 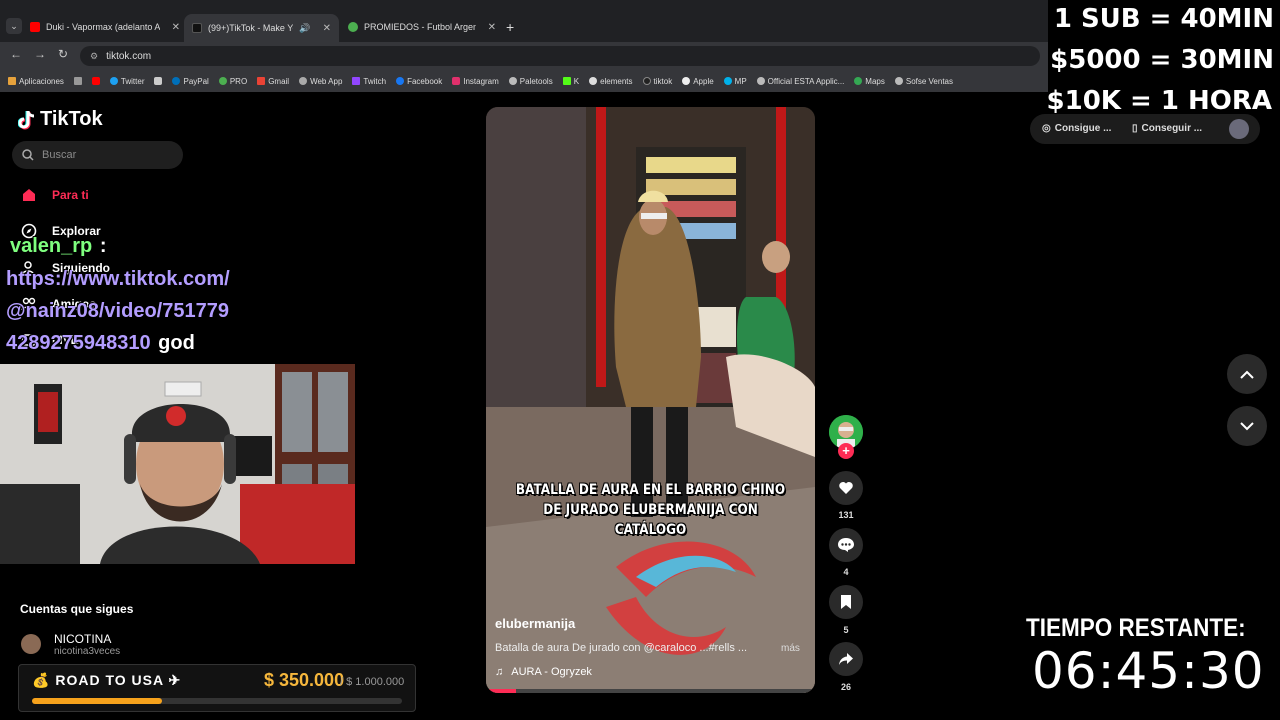 I want to click on bookmark-instagram: Instagram, so click(x=475, y=81).